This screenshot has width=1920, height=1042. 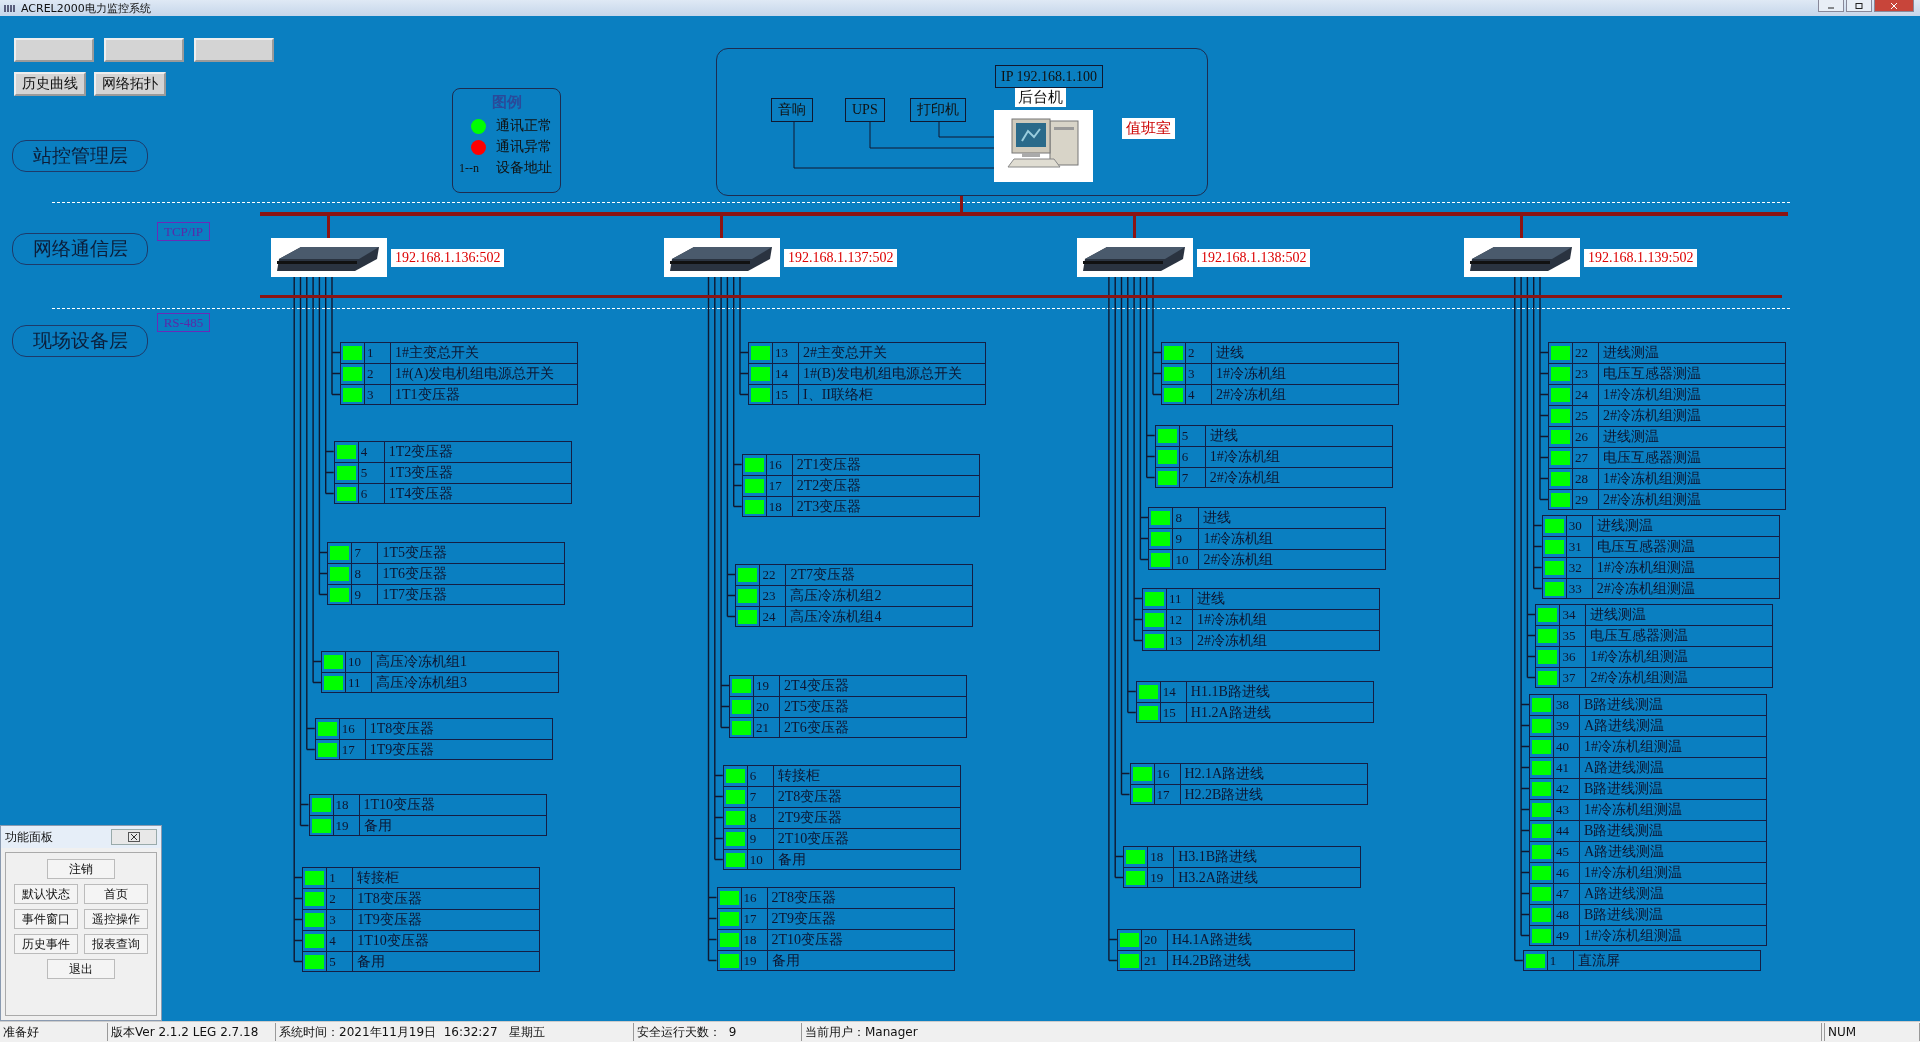 I want to click on device-name: 1T6变压器, so click(x=471, y=574).